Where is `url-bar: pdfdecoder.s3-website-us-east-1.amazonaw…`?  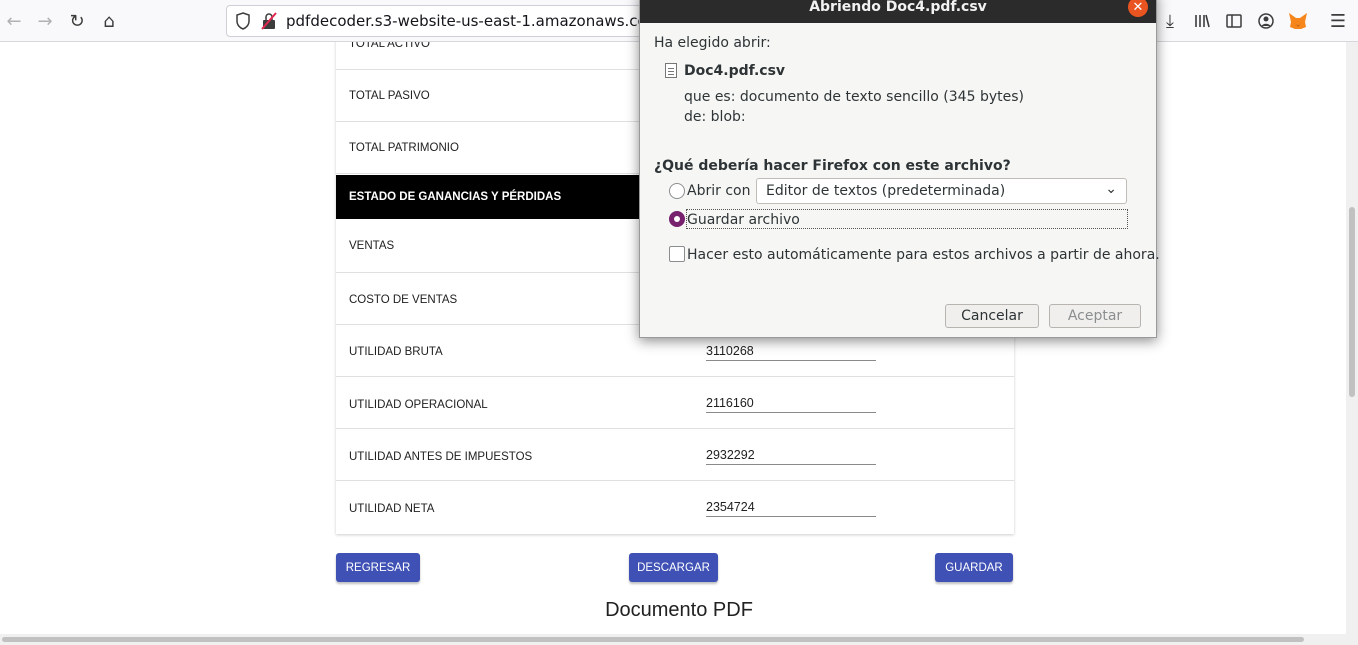 url-bar: pdfdecoder.s3-website-us-east-1.amazonaw… is located at coordinates (443, 21).